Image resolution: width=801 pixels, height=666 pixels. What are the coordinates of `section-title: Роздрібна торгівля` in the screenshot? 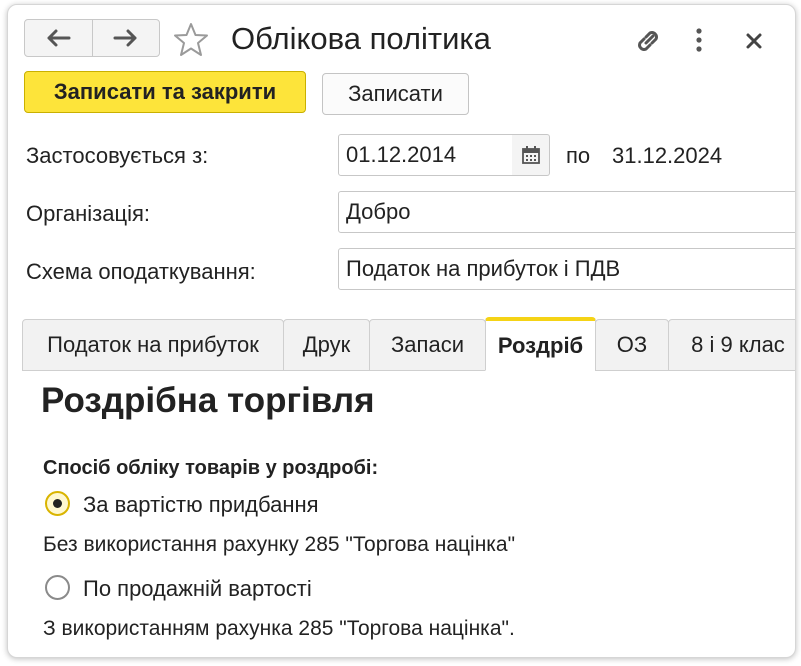 It's located at (208, 400).